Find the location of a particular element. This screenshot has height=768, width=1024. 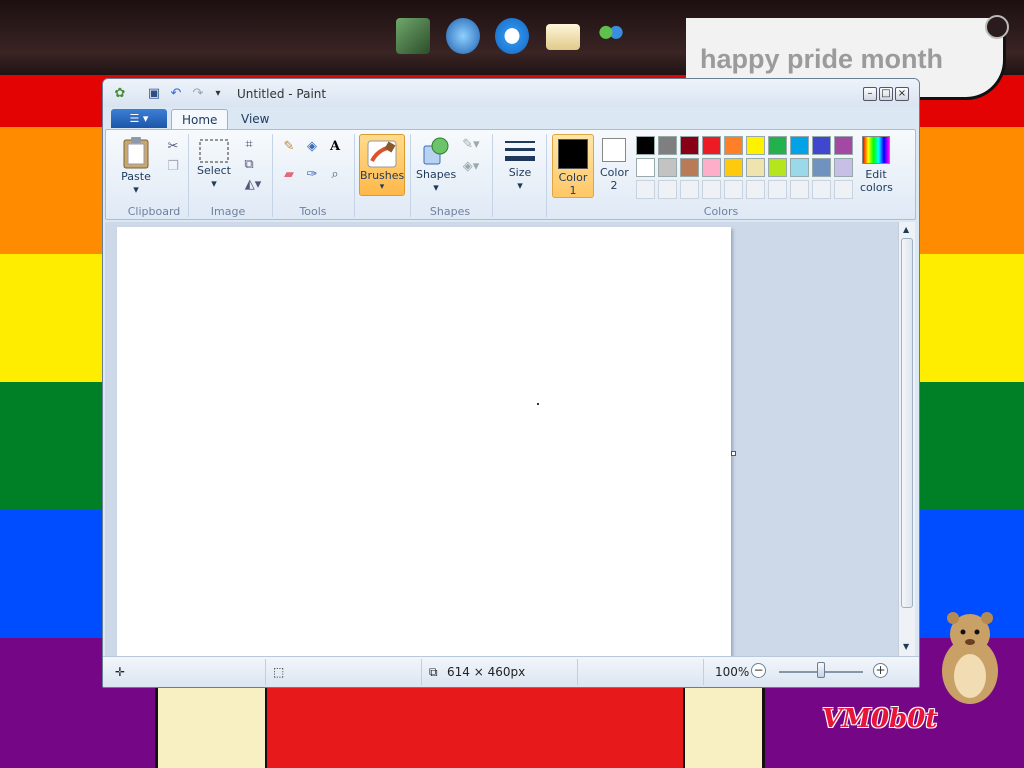

group-label-image: Image is located at coordinates (228, 211).